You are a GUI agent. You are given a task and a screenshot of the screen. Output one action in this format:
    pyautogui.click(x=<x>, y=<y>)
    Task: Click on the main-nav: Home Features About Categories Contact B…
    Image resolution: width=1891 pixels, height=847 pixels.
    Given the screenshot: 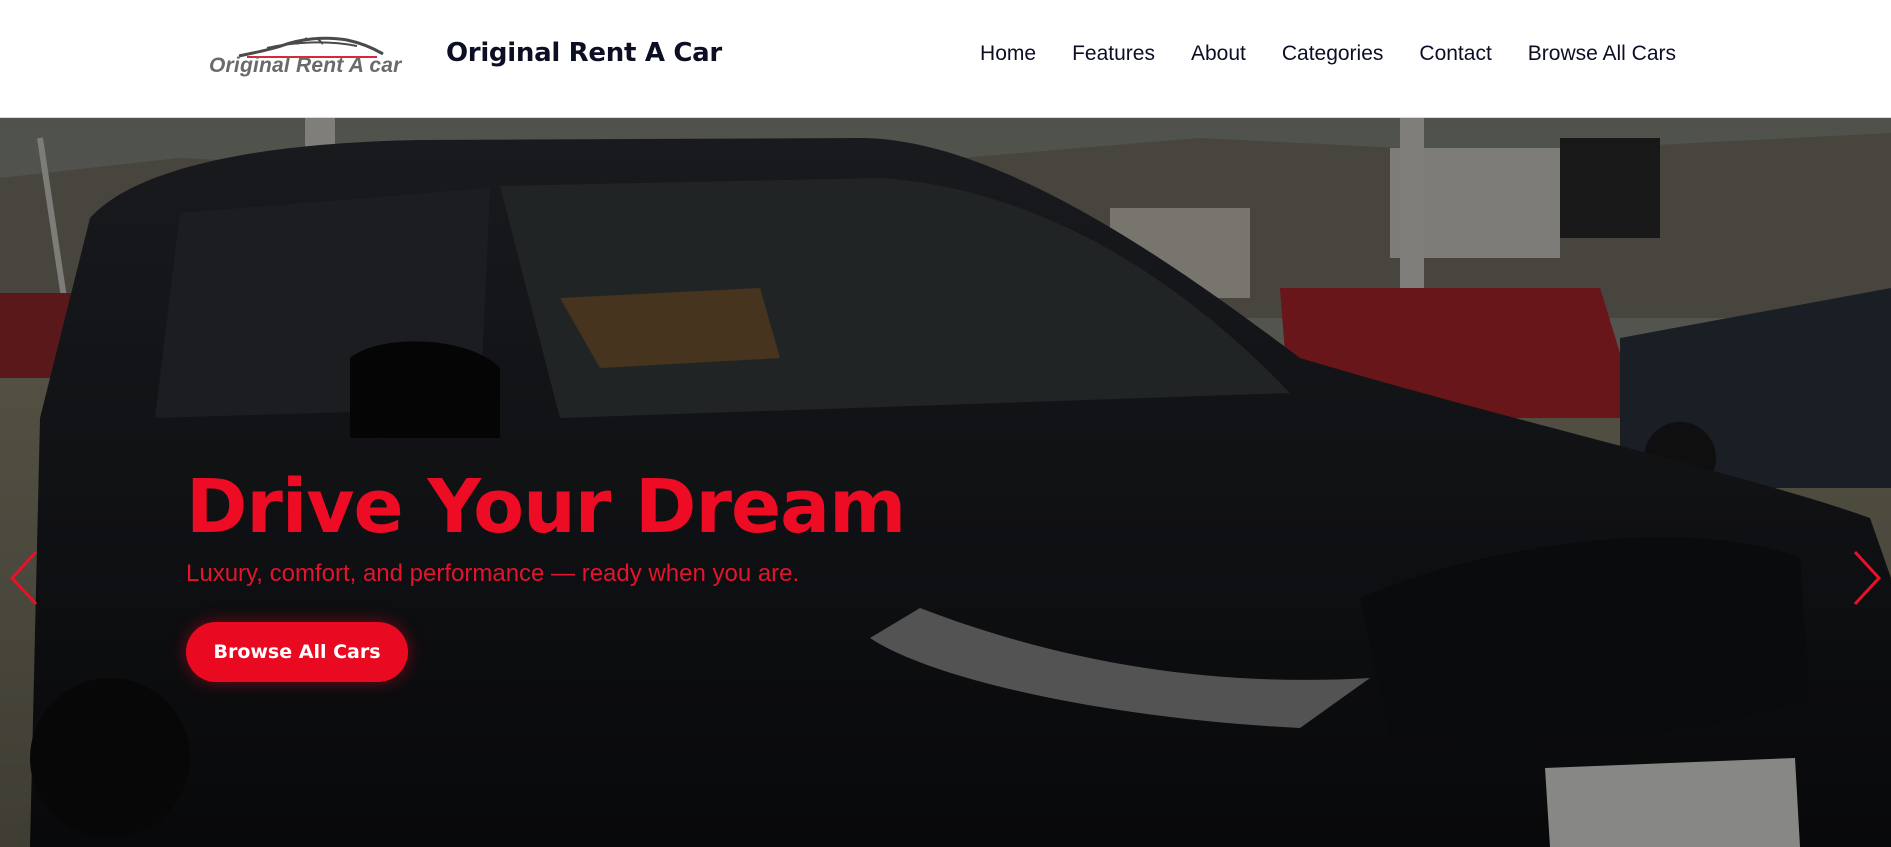 What is the action you would take?
    pyautogui.click(x=1328, y=54)
    